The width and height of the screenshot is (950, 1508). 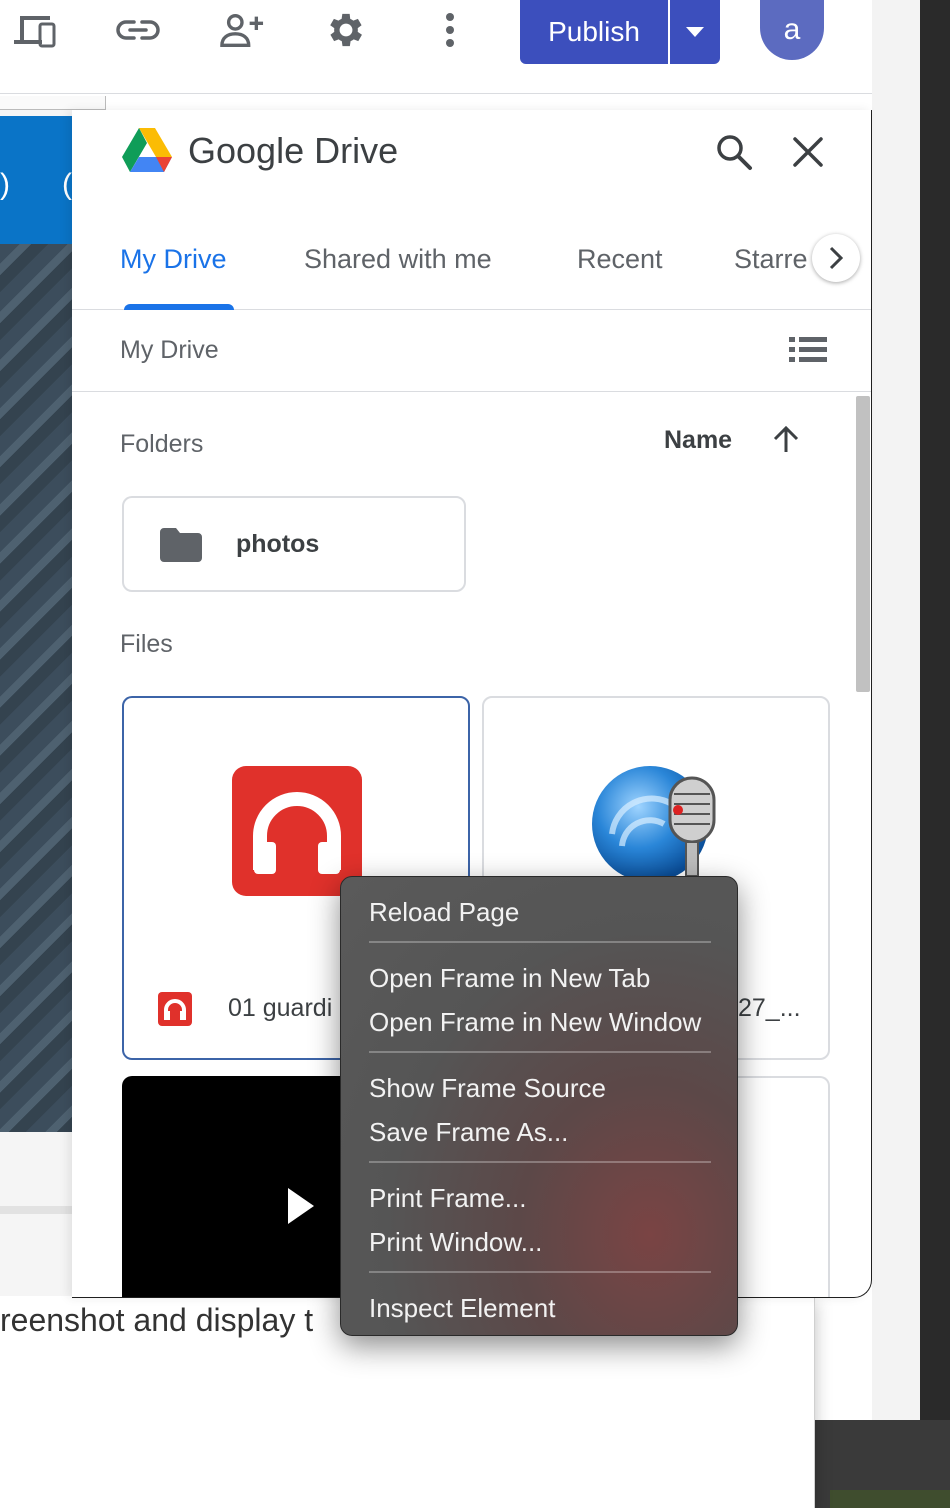 What do you see at coordinates (444, 912) in the screenshot?
I see `menu-item-reload-page: Reload Page` at bounding box center [444, 912].